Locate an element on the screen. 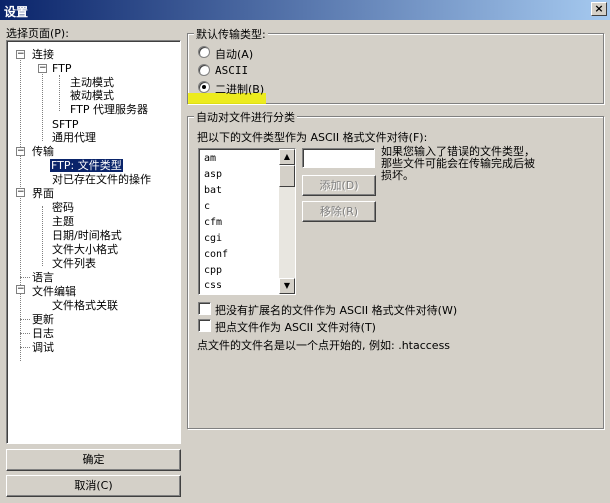  tree-item-generic-proxy: 通用代理 is located at coordinates (74, 137).